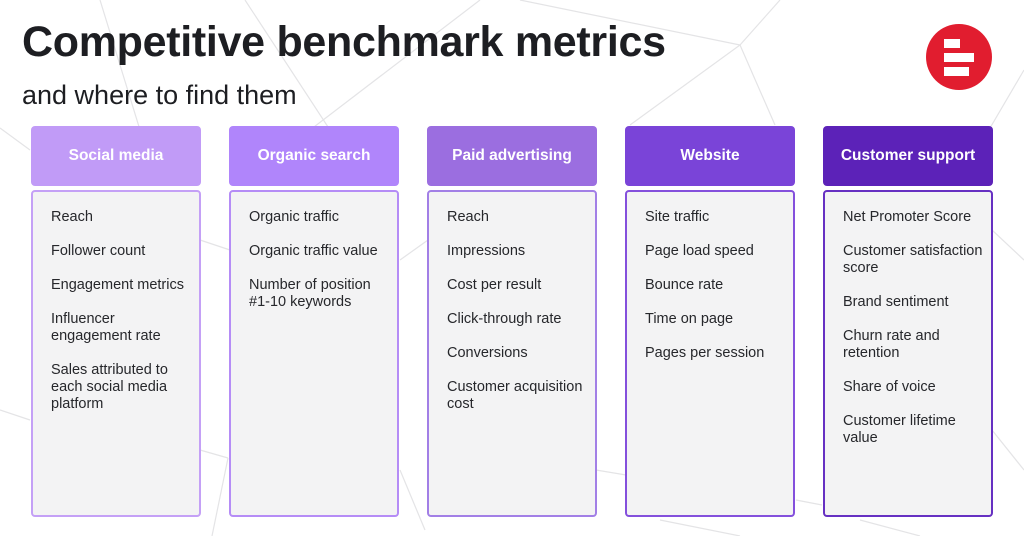 This screenshot has height=536, width=1024. What do you see at coordinates (98, 251) in the screenshot?
I see `list-item: Follower count` at bounding box center [98, 251].